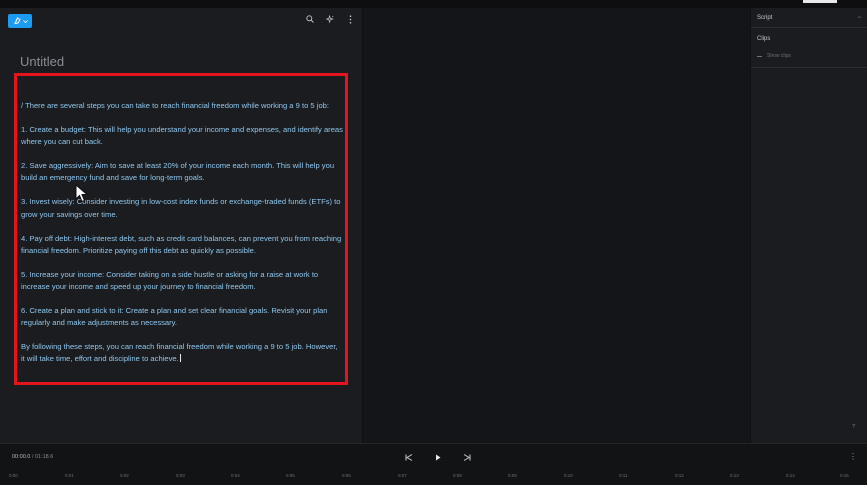  What do you see at coordinates (734, 475) in the screenshot?
I see `timeline-tick: 0:13` at bounding box center [734, 475].